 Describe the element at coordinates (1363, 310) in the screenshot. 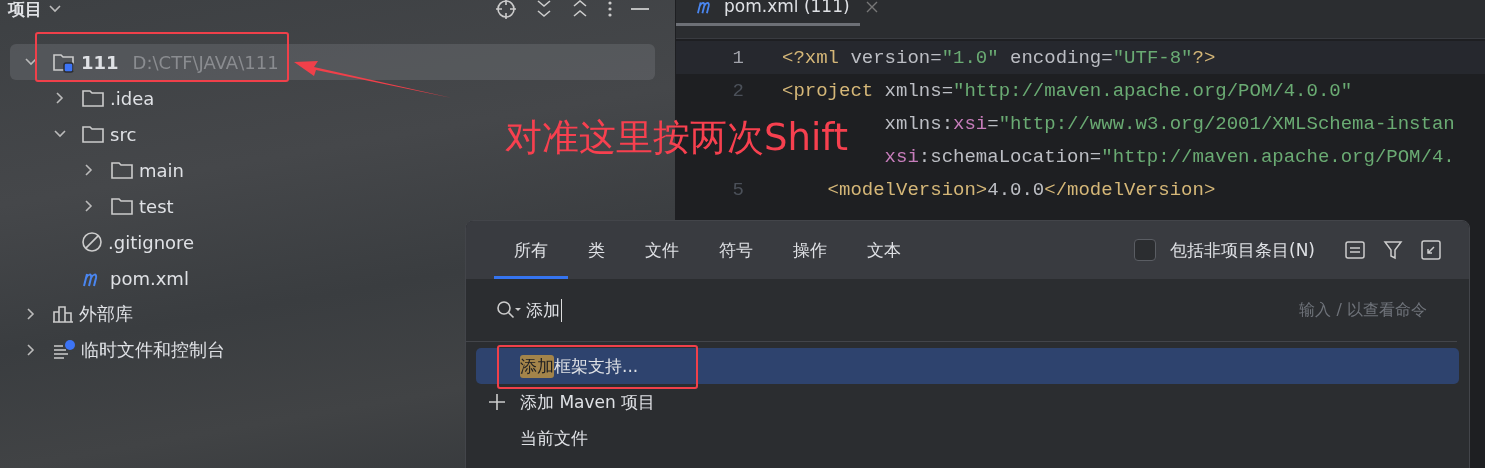

I see `search-hint: 输入 / 以查看命令` at that location.